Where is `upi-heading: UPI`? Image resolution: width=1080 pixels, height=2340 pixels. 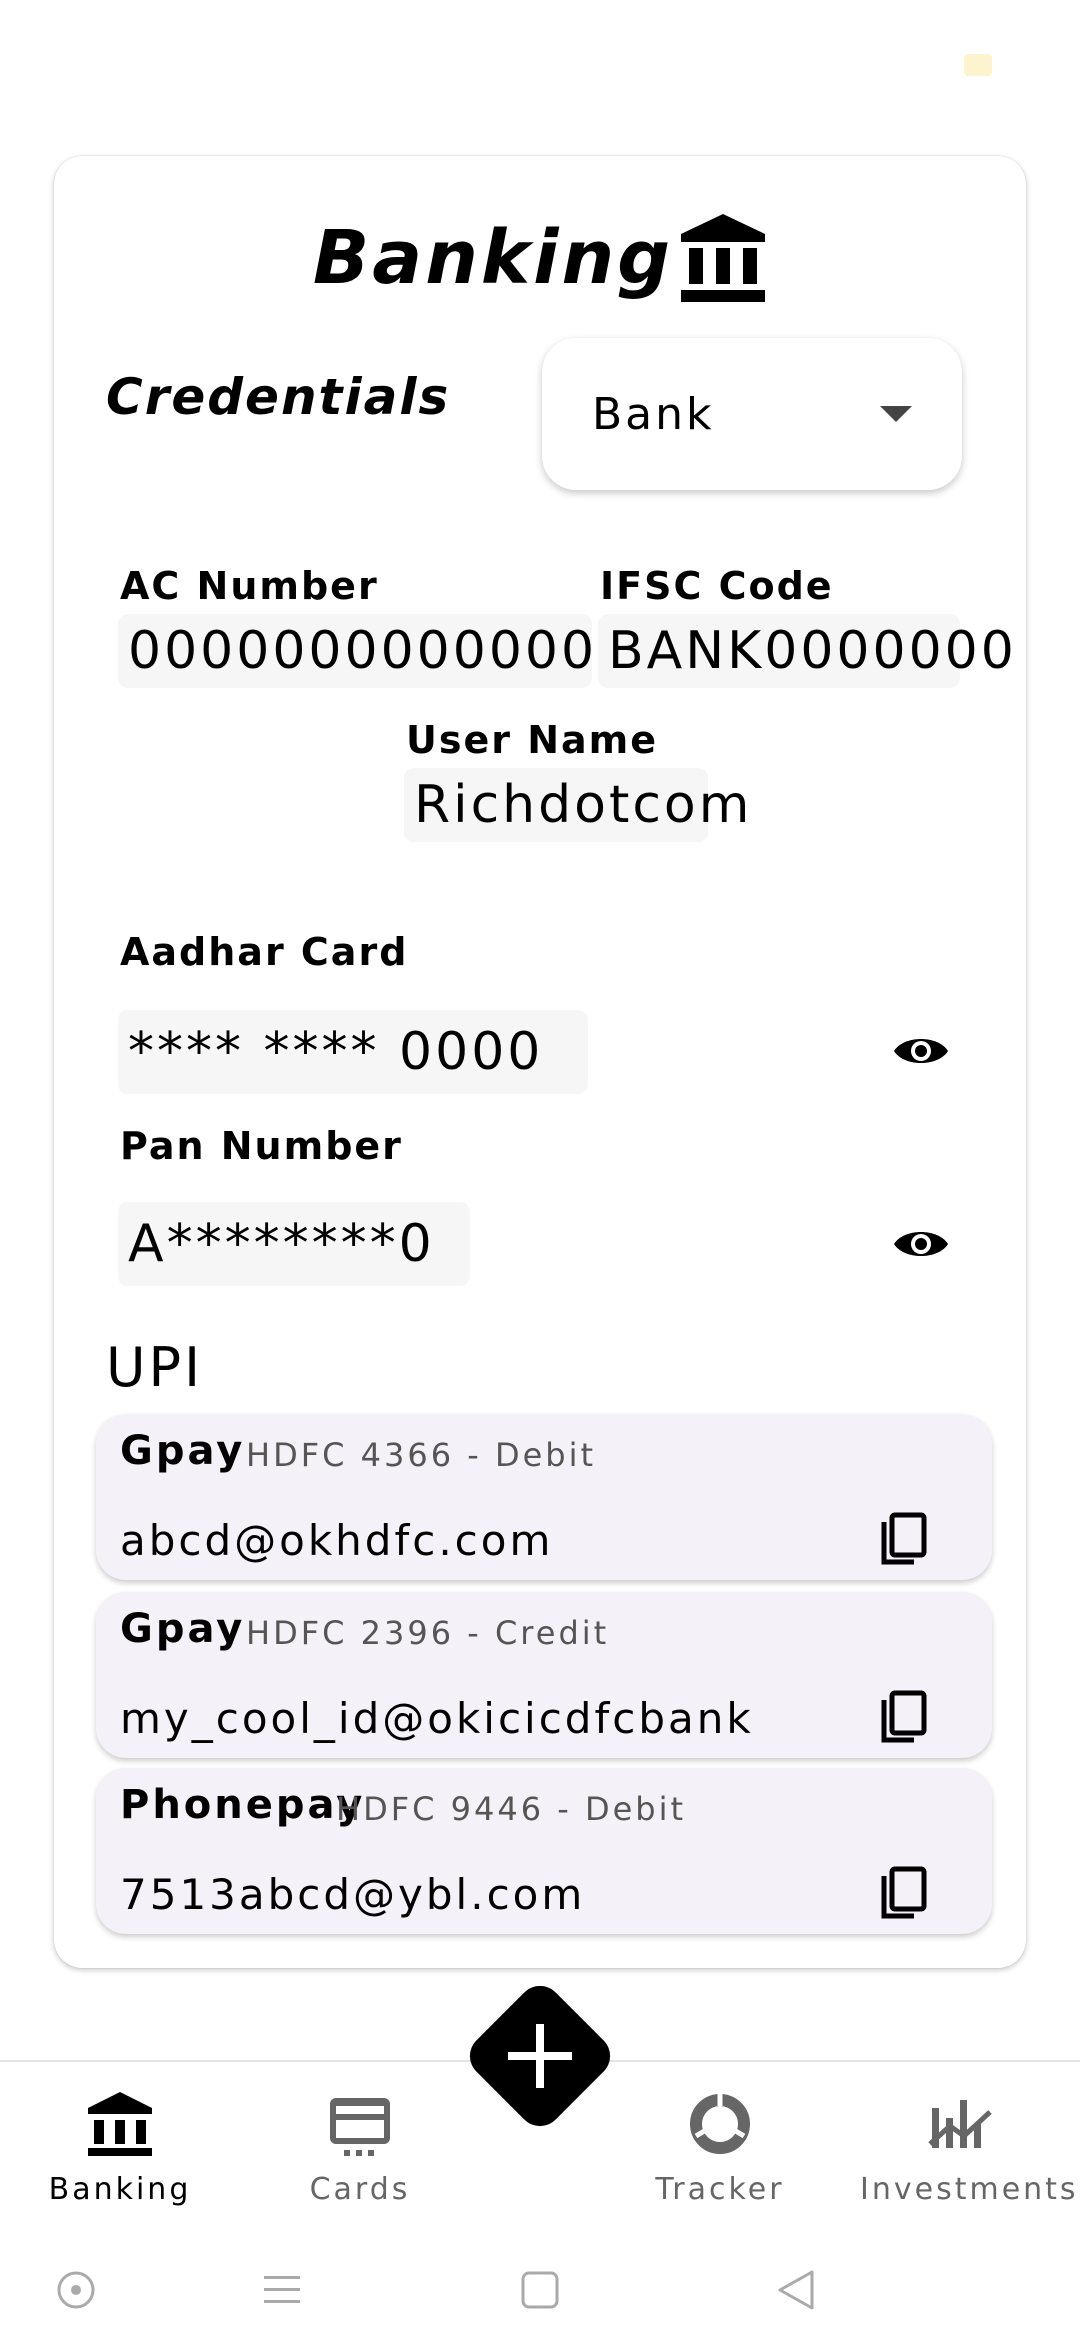 upi-heading: UPI is located at coordinates (155, 1367).